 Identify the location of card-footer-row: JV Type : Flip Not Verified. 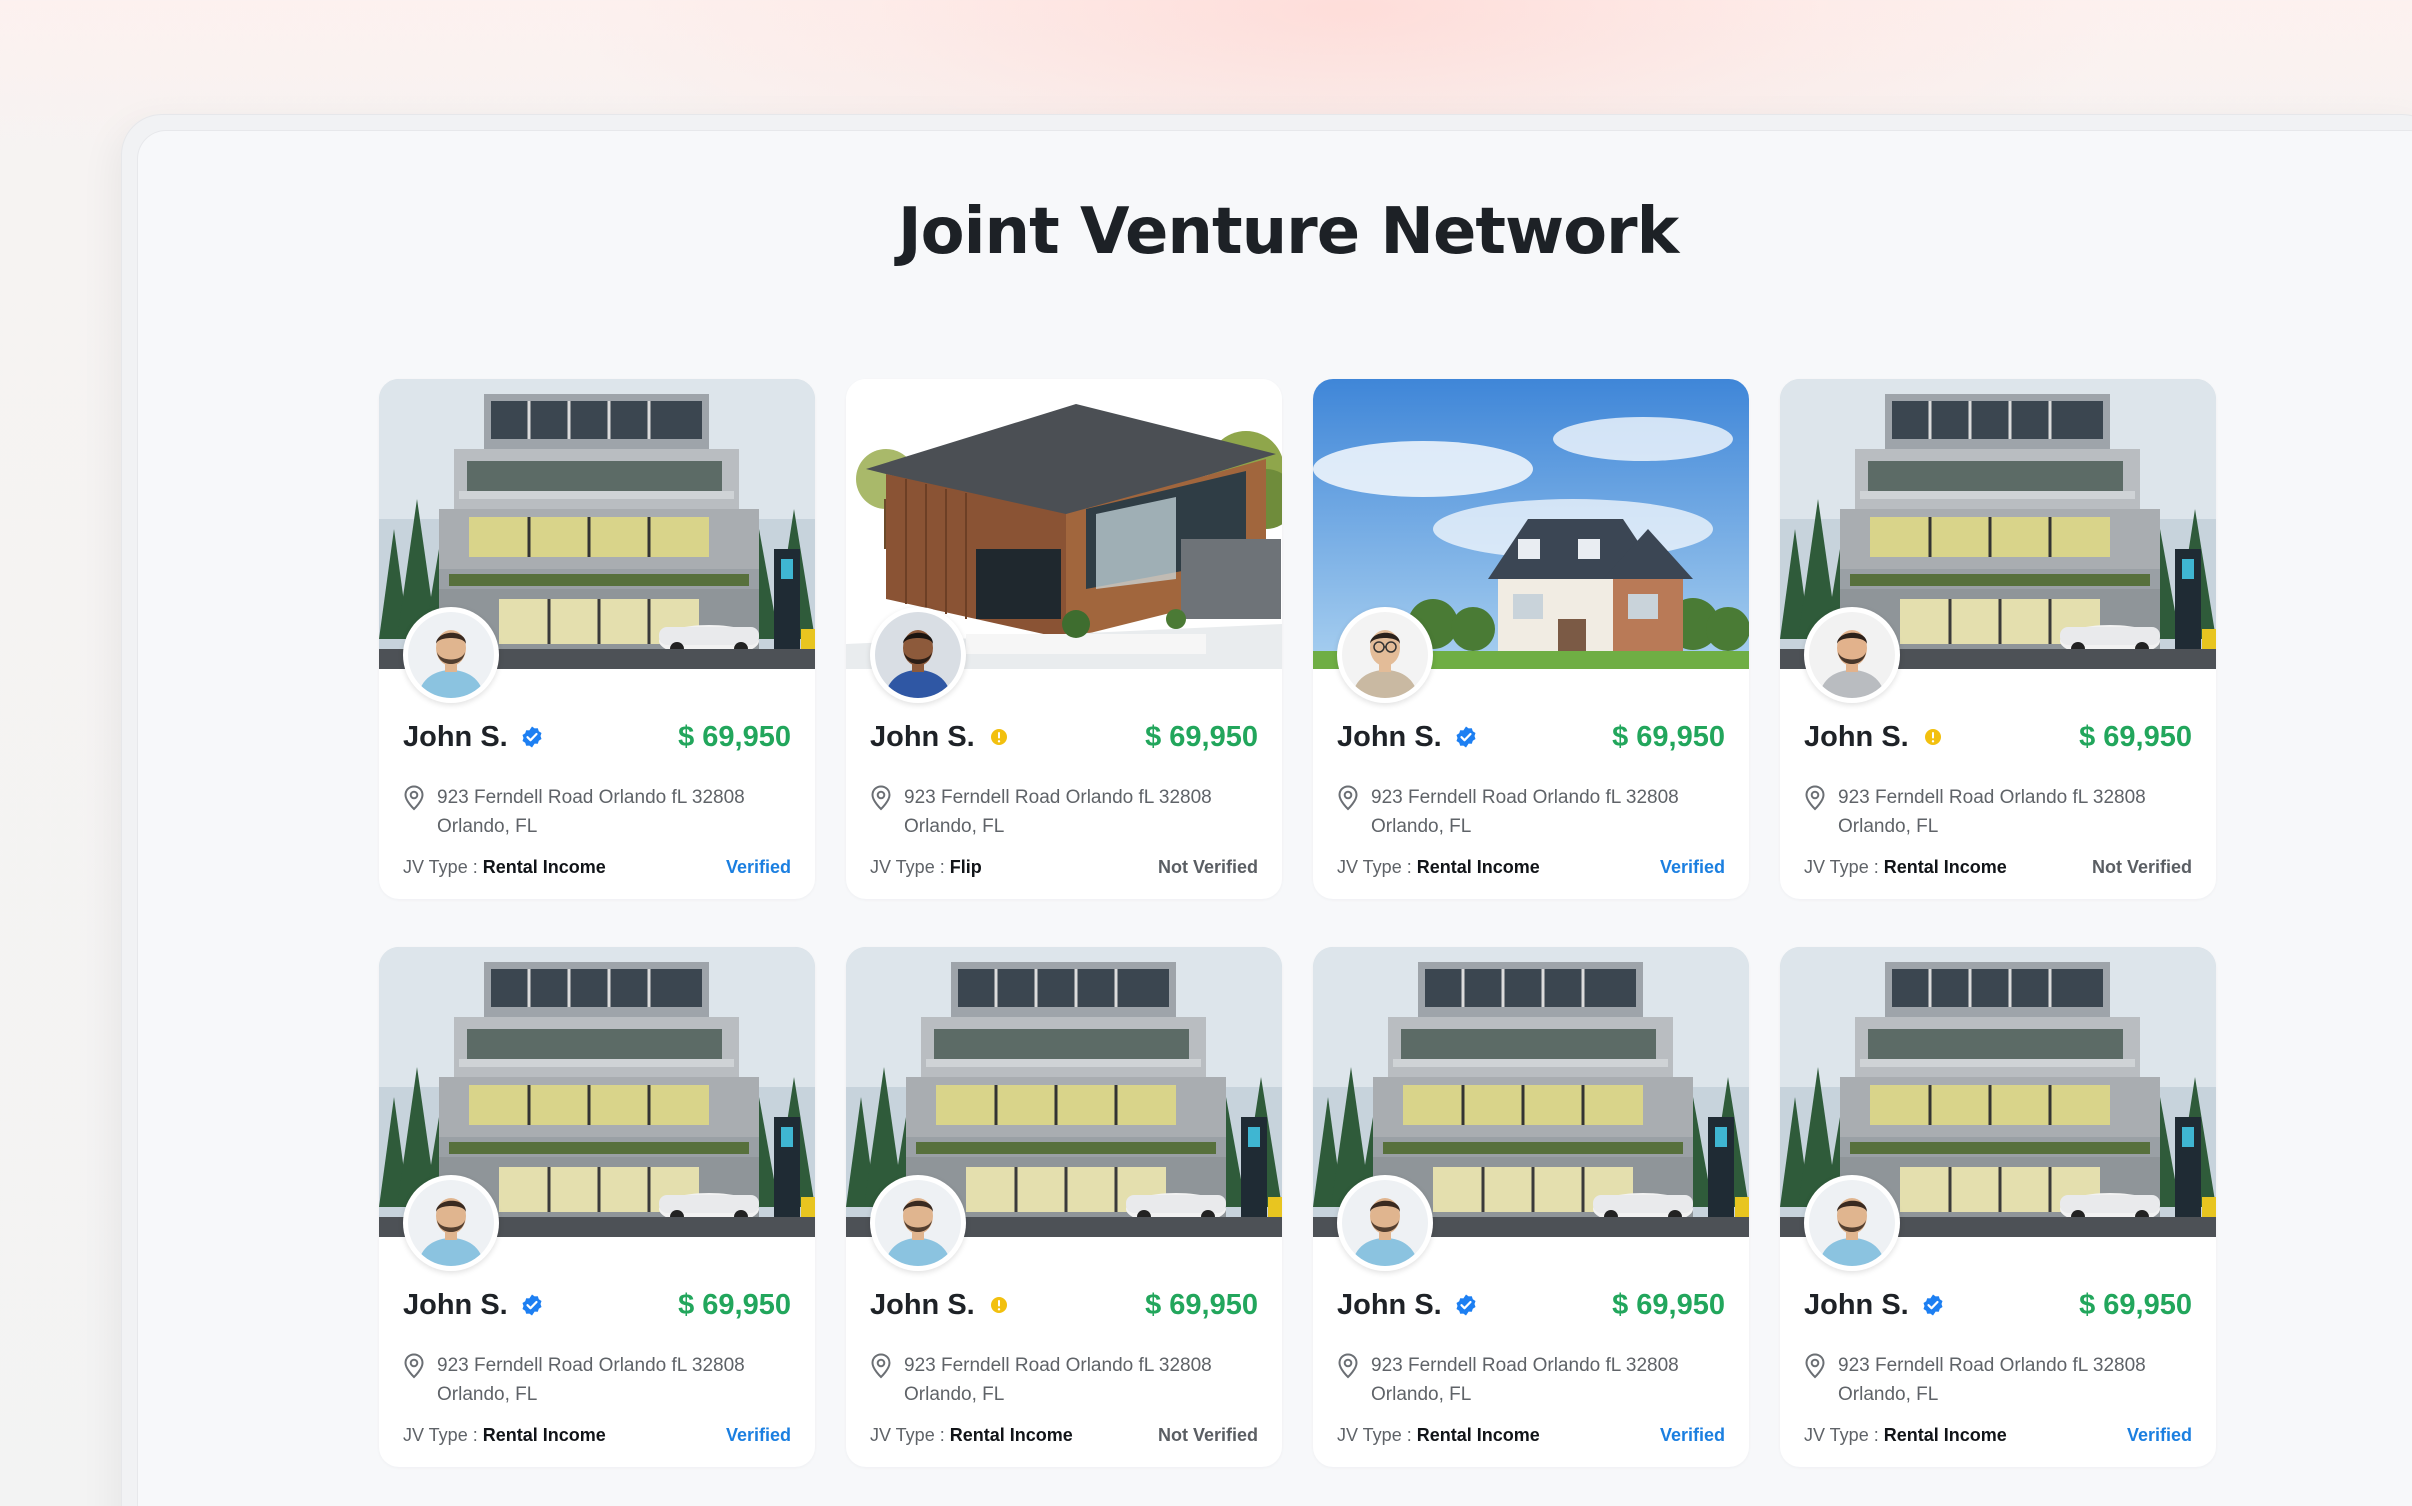
(1064, 867).